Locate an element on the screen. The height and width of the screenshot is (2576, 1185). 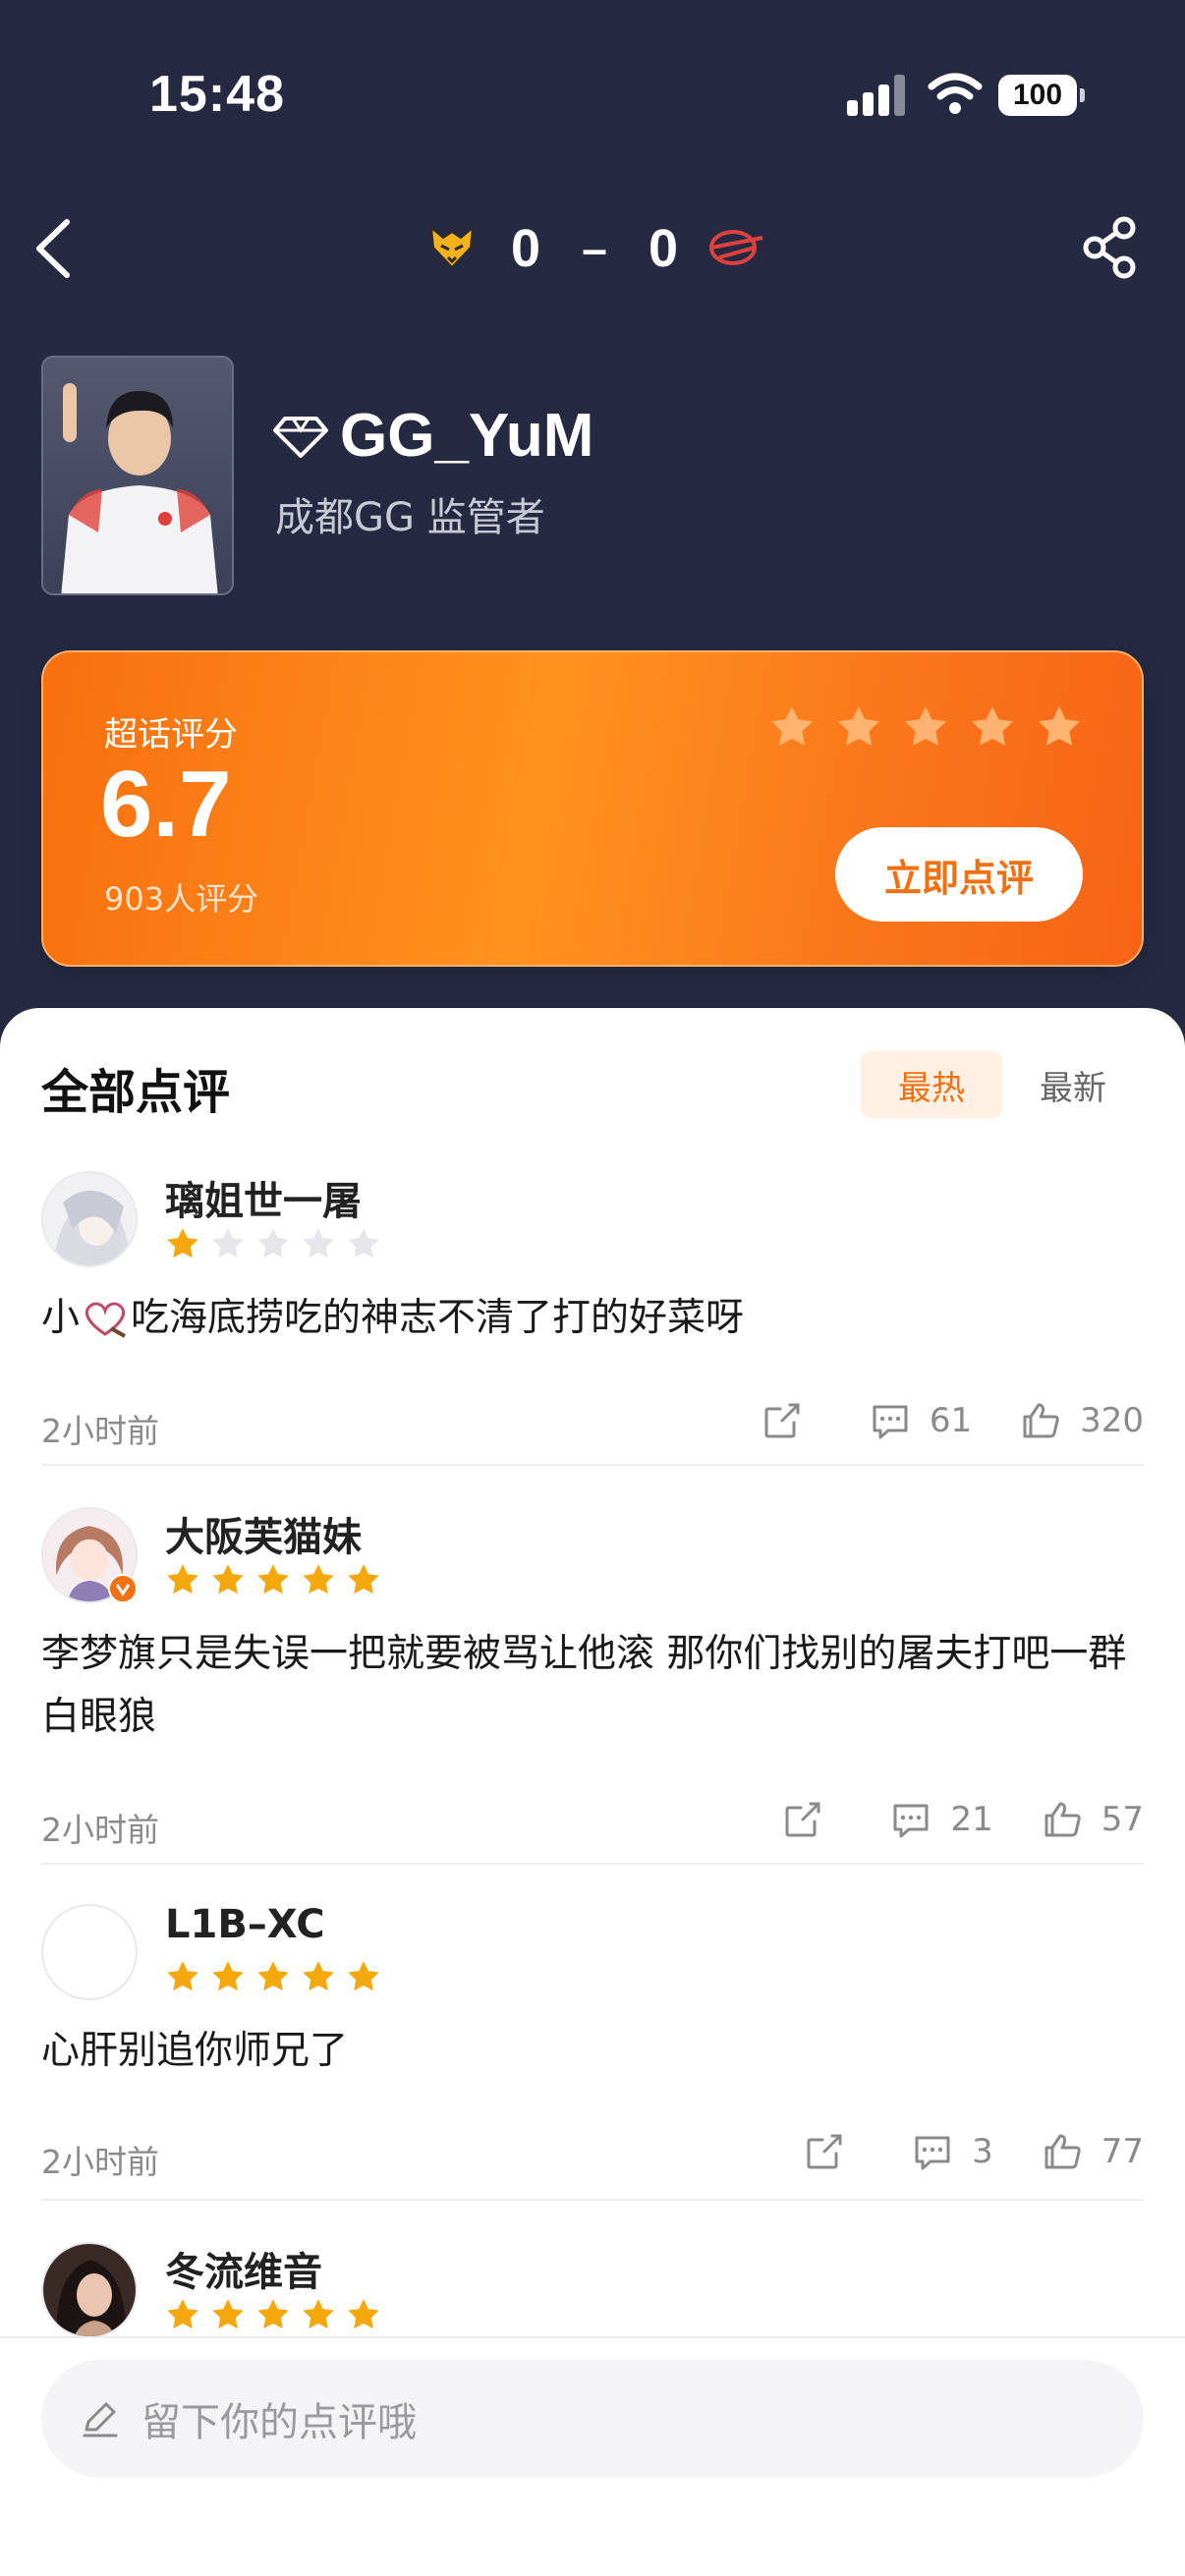
review-item: 冬流维音 is located at coordinates (592, 2291).